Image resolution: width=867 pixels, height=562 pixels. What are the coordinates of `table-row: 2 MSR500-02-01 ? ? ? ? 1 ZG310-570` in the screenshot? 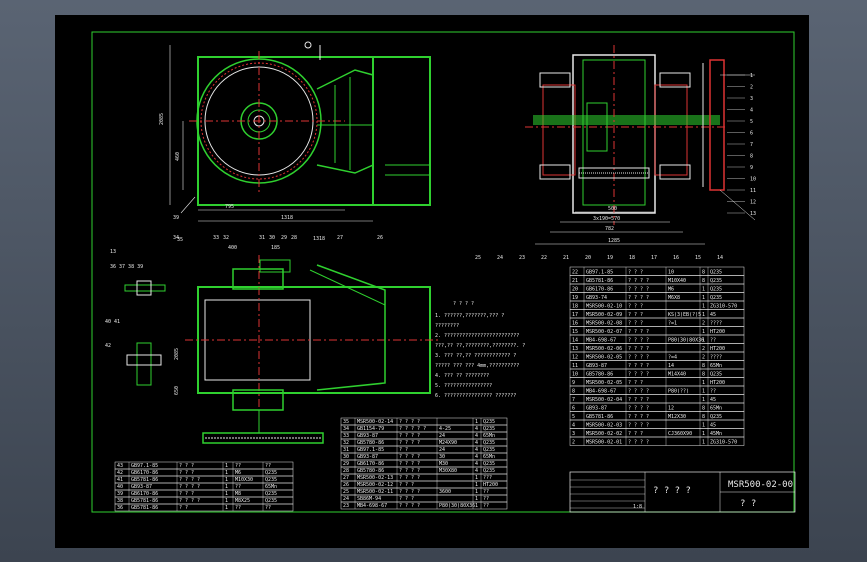 It's located at (657, 441).